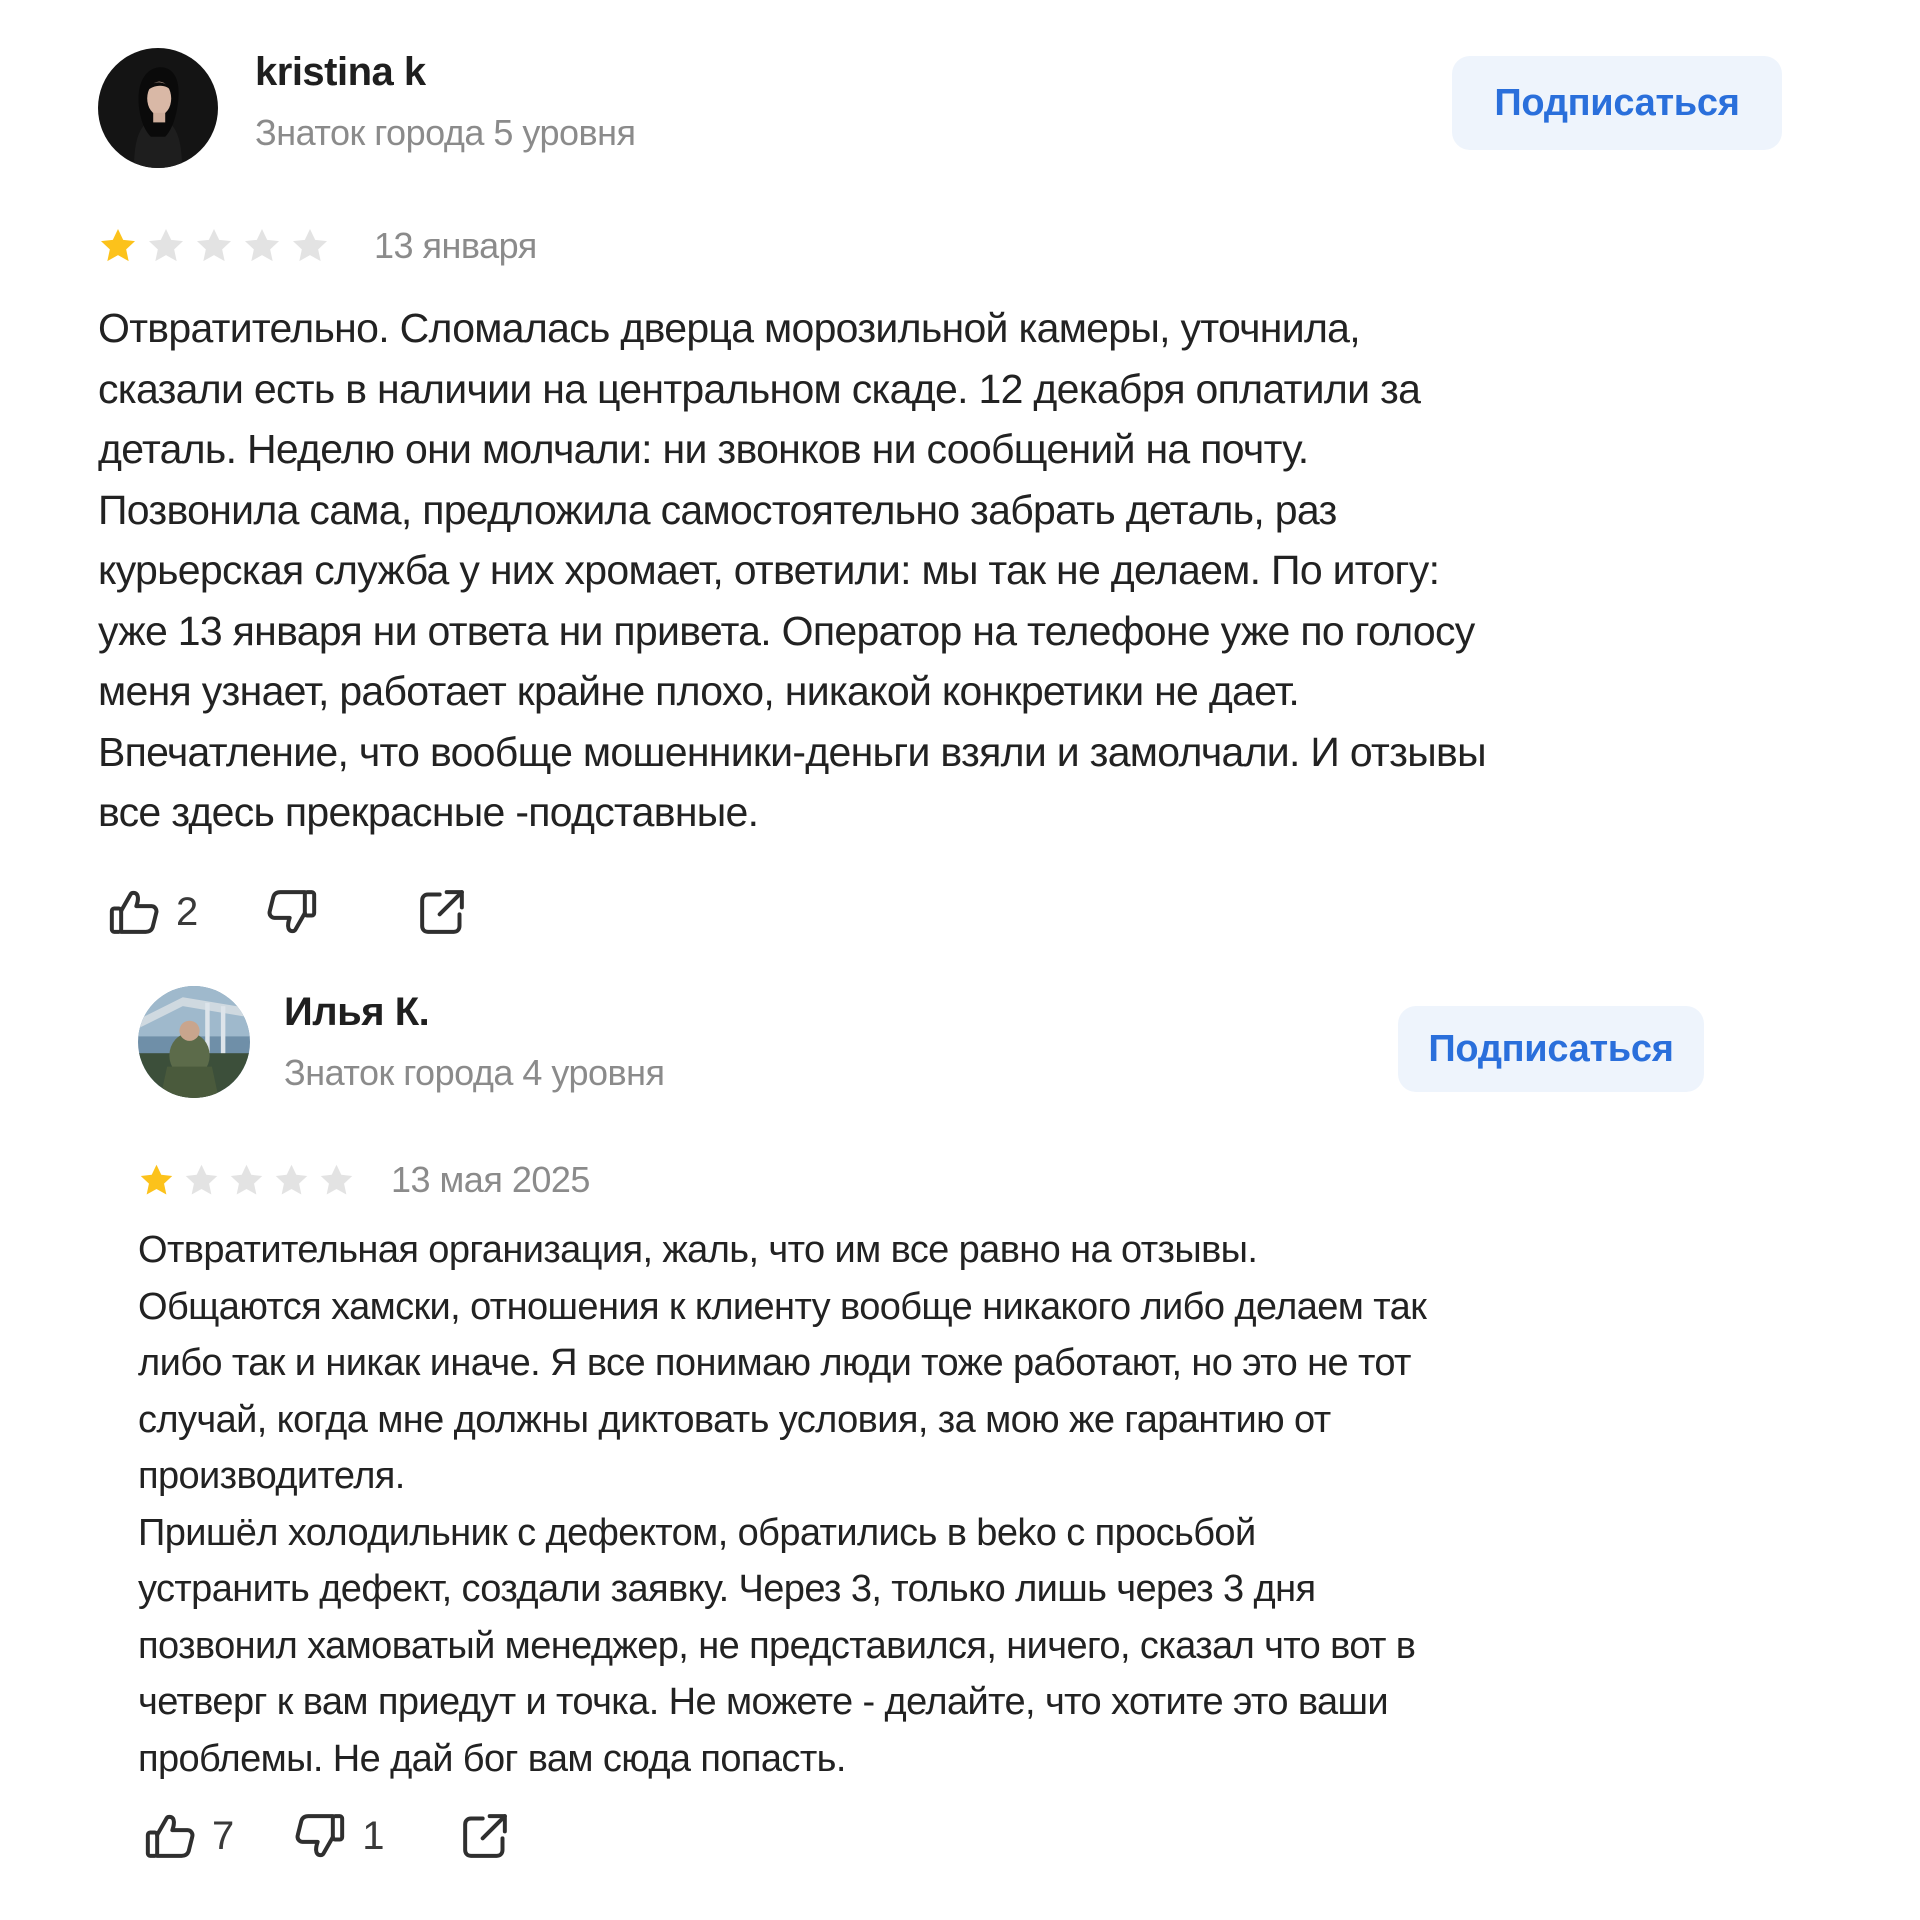 Image resolution: width=1920 pixels, height=1920 pixels. I want to click on avatar-photo-man, so click(194, 1042).